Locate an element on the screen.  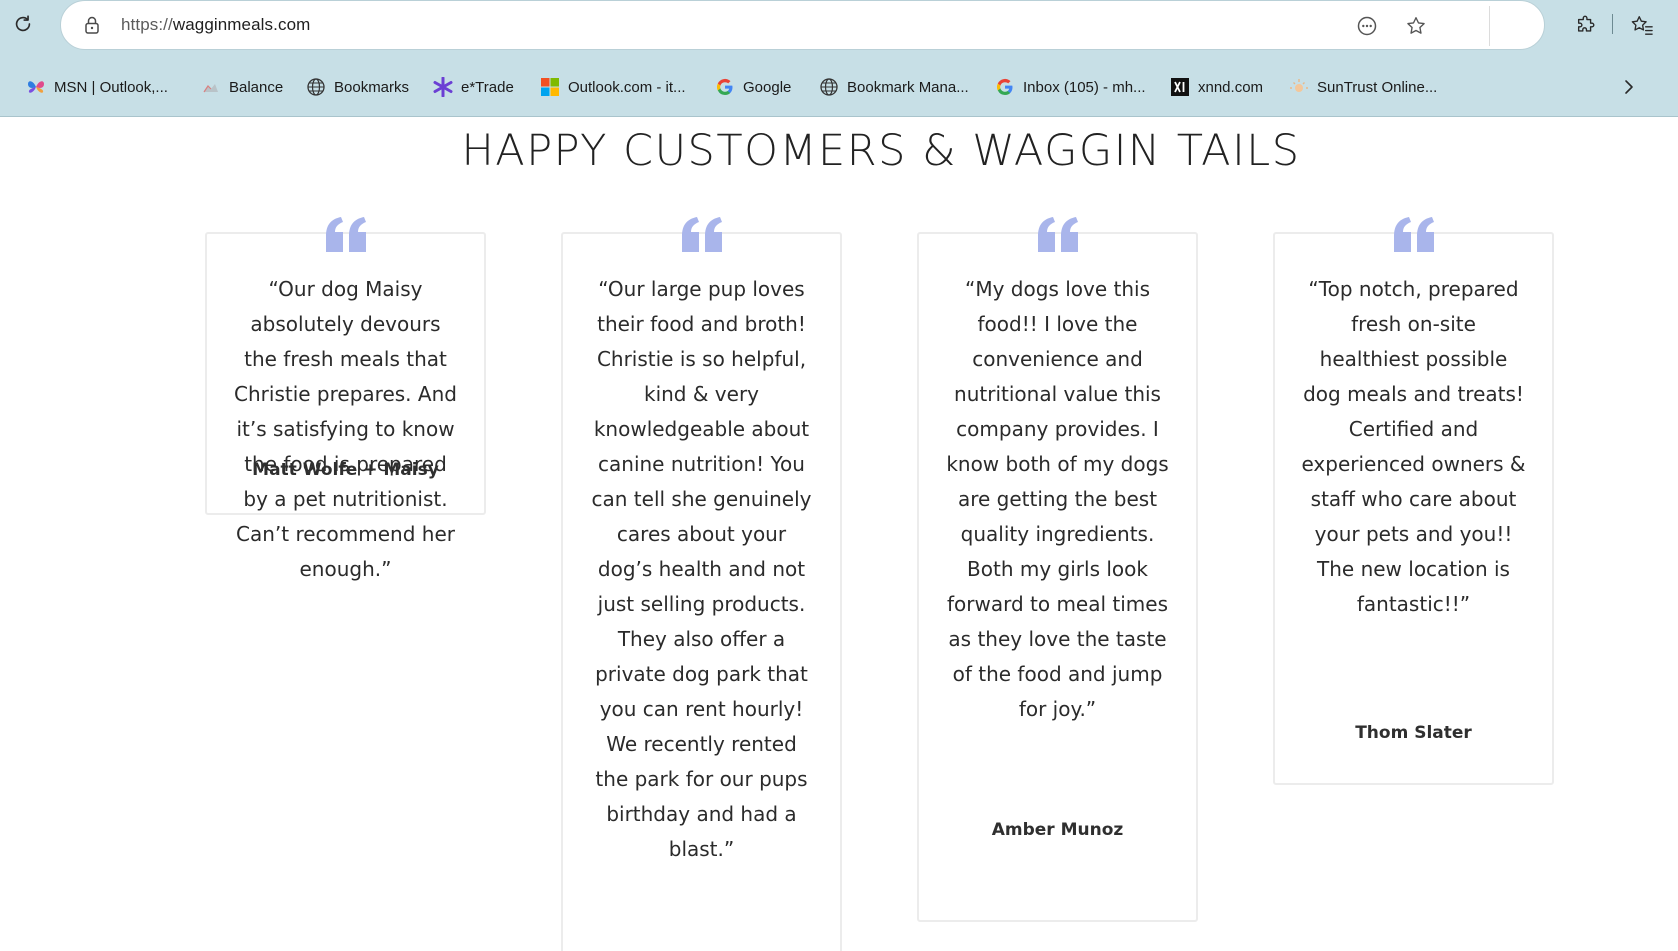
favorite-star-icon is located at coordinates (1416, 26).